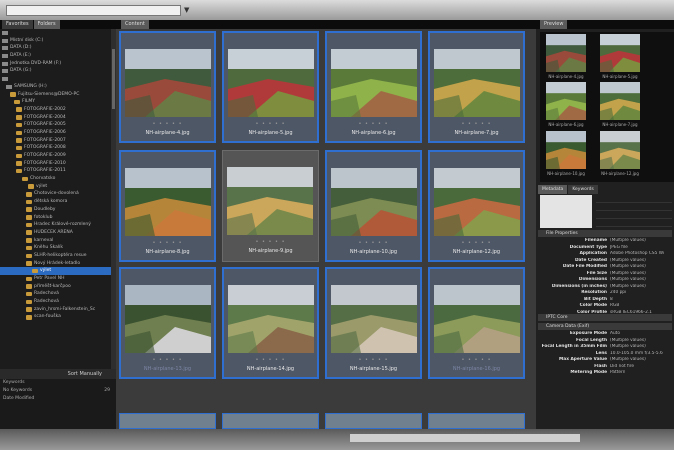 This screenshot has height=450, width=674. Describe the element at coordinates (58, 110) in the screenshot. I see `tree-item: FOTOGRAFIE-2002` at that location.